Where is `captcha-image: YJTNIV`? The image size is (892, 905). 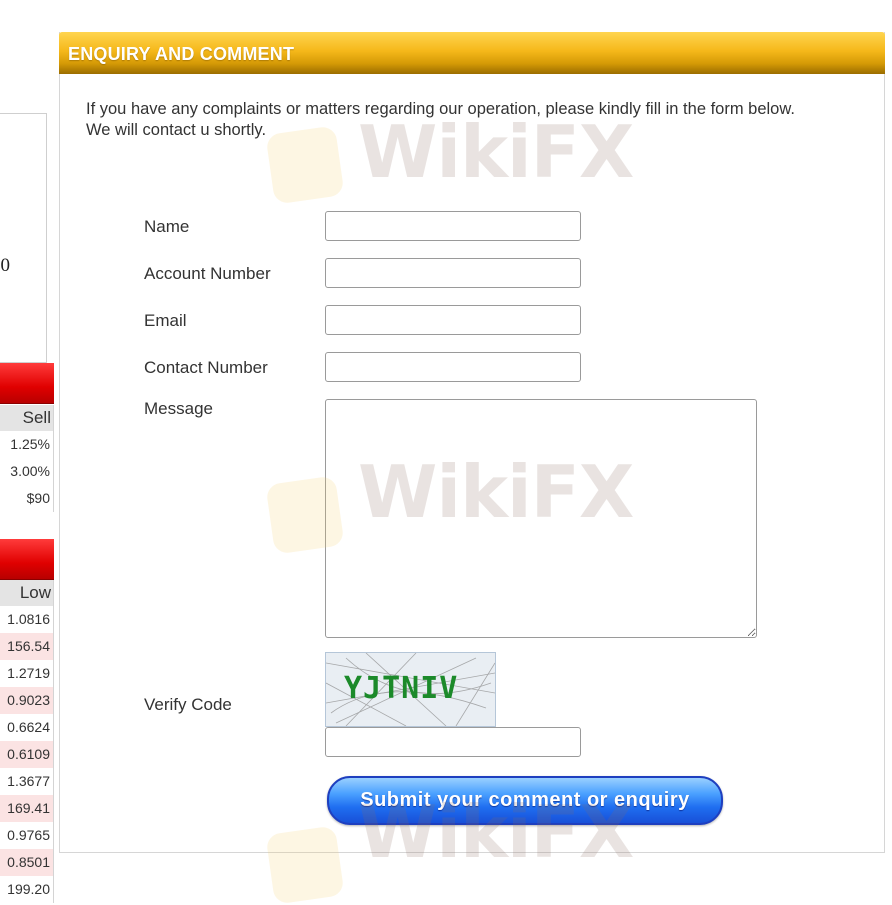
captcha-image: YJTNIV is located at coordinates (410, 689).